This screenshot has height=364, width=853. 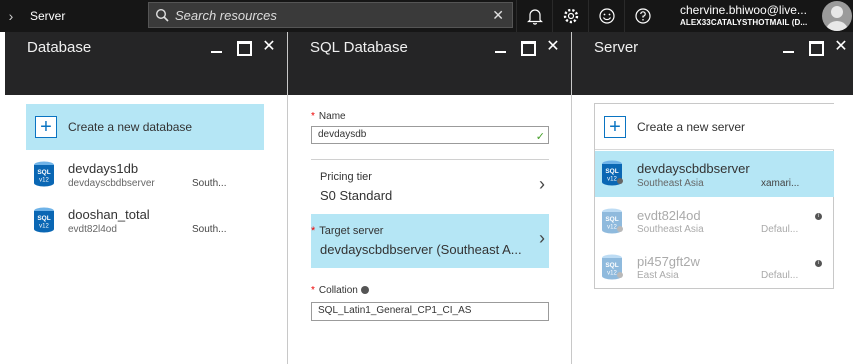 I want to click on avatar, so click(x=837, y=16).